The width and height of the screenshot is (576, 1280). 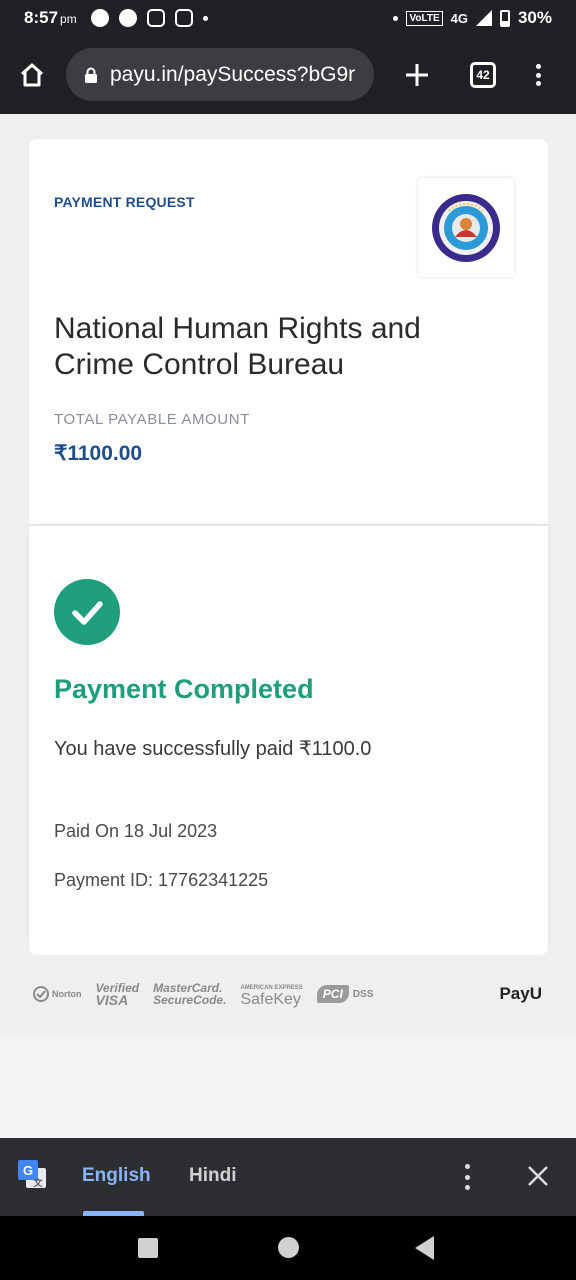 What do you see at coordinates (91, 75) in the screenshot?
I see `lock-icon` at bounding box center [91, 75].